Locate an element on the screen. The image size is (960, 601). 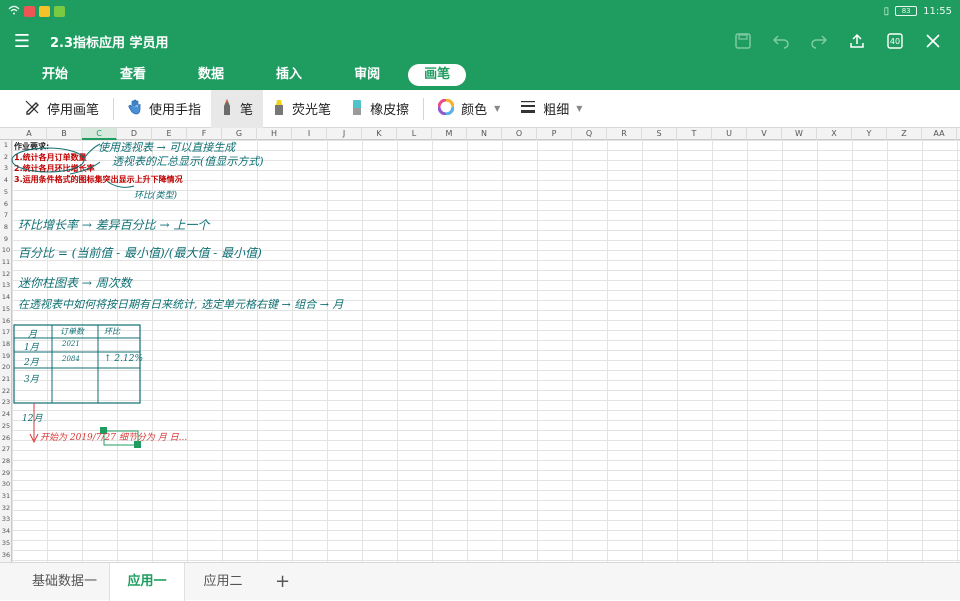
ink-note-6: 迷你柱图表 → 周次数 is located at coordinates (75, 283).